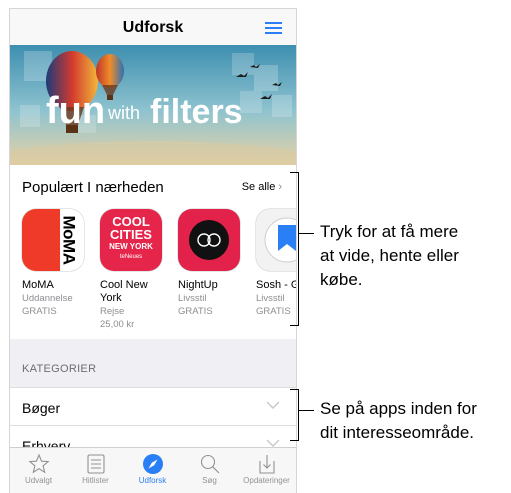  I want to click on categories-callout-line, so click(306, 410).